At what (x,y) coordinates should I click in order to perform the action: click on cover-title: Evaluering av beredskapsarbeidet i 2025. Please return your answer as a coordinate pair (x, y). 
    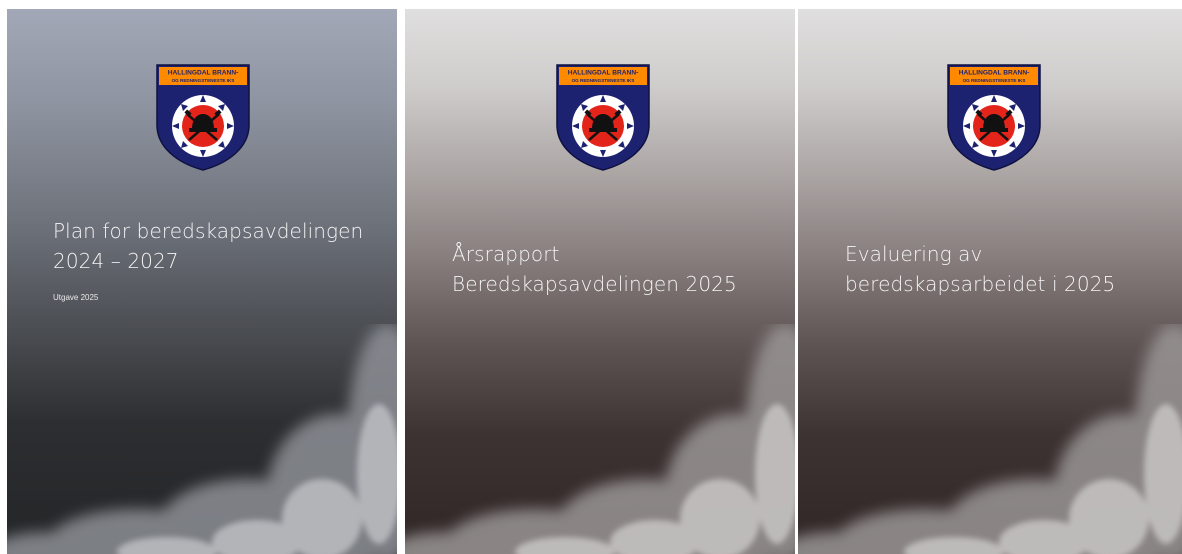
    Looking at the image, I should click on (980, 269).